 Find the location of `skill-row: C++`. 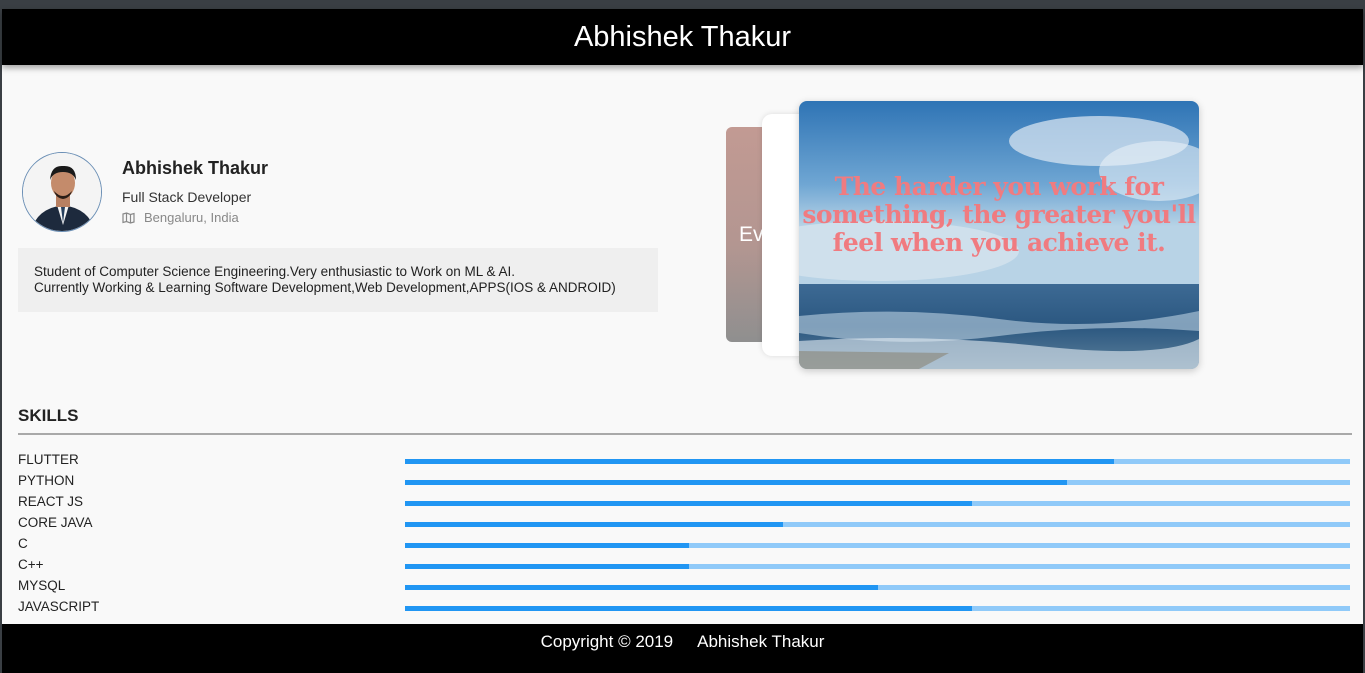

skill-row: C++ is located at coordinates (684, 565).